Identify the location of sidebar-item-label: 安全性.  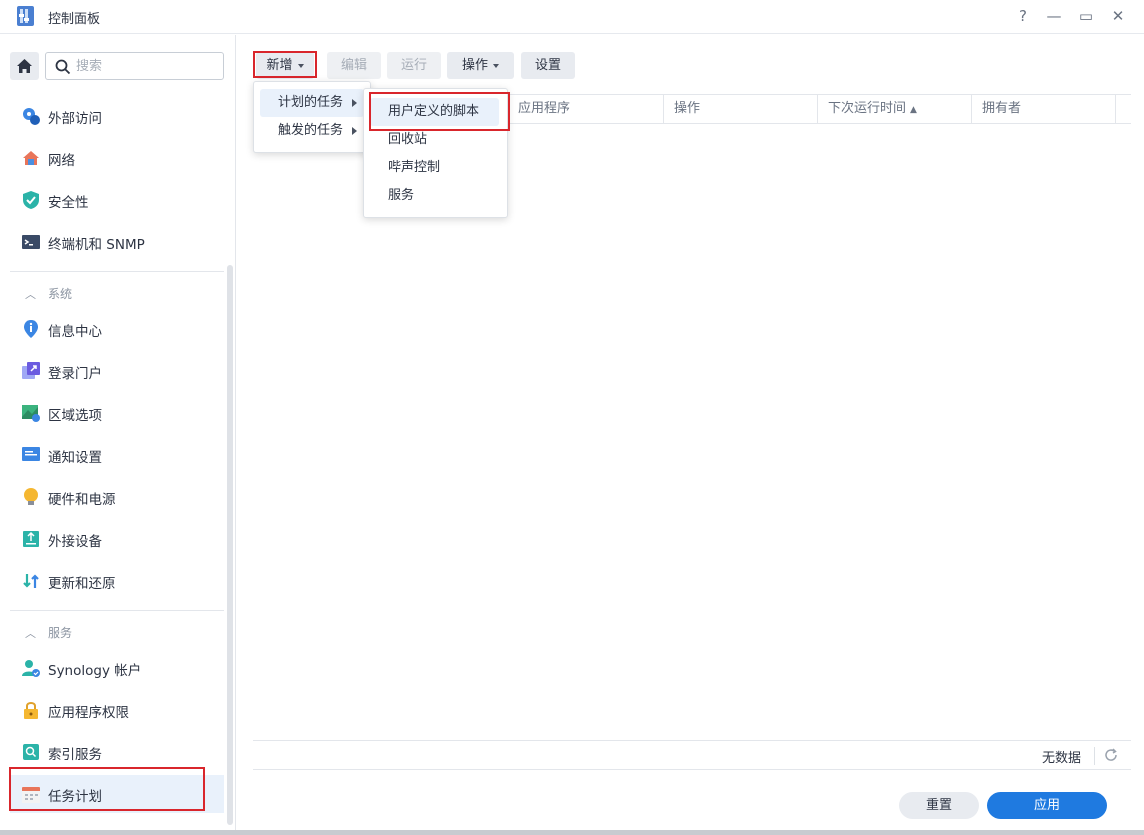
(68, 203).